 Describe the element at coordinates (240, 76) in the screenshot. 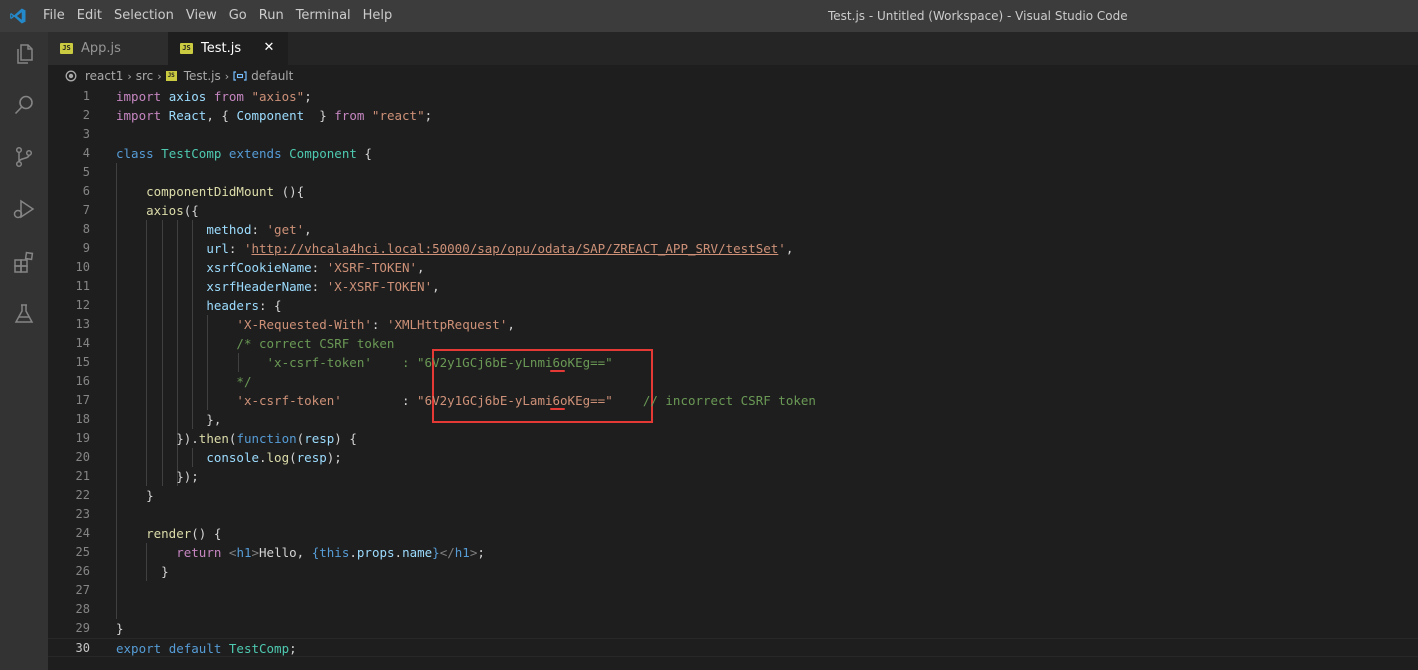

I see `symbol-variable-icon` at that location.